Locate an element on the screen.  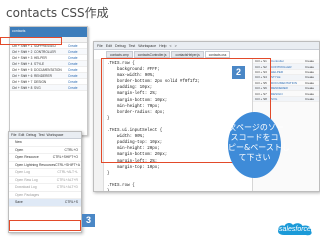
bundle-row: Ctrl + Shift + 8 SVG Create is located at coordinates (48, 88).